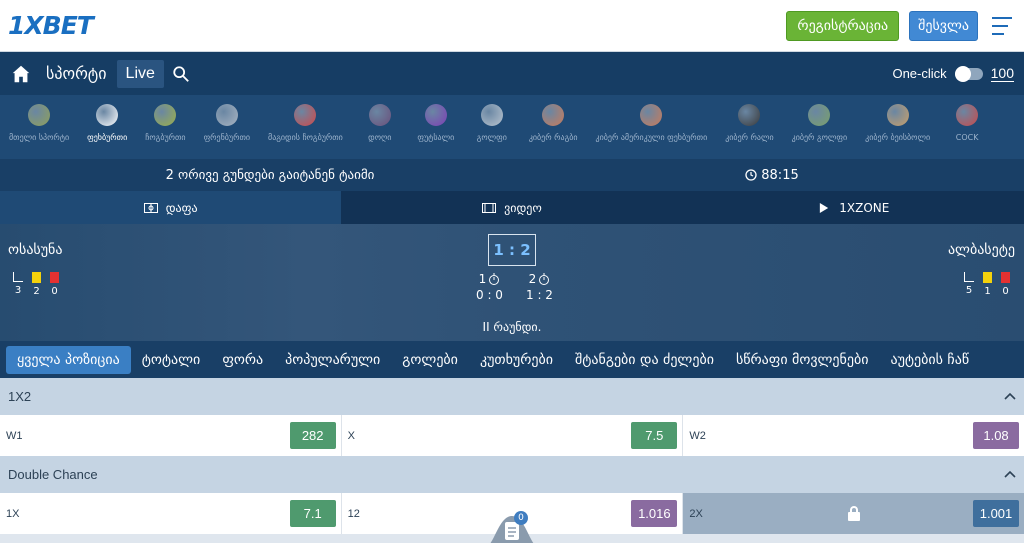 Image resolution: width=1024 pixels, height=543 pixels. Describe the element at coordinates (749, 123) in the screenshot. I see `sport-item: კიბერ რალი` at that location.